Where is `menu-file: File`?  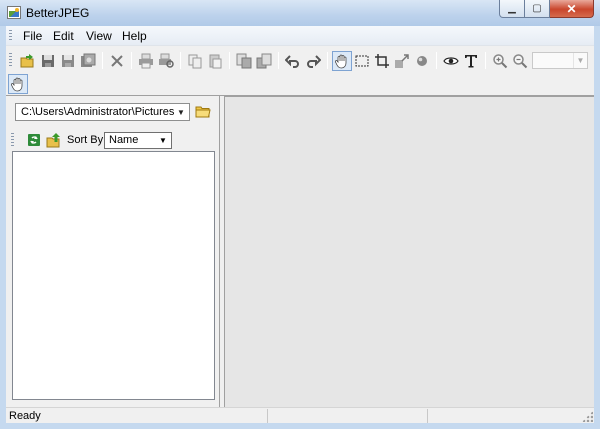 menu-file: File is located at coordinates (32, 36).